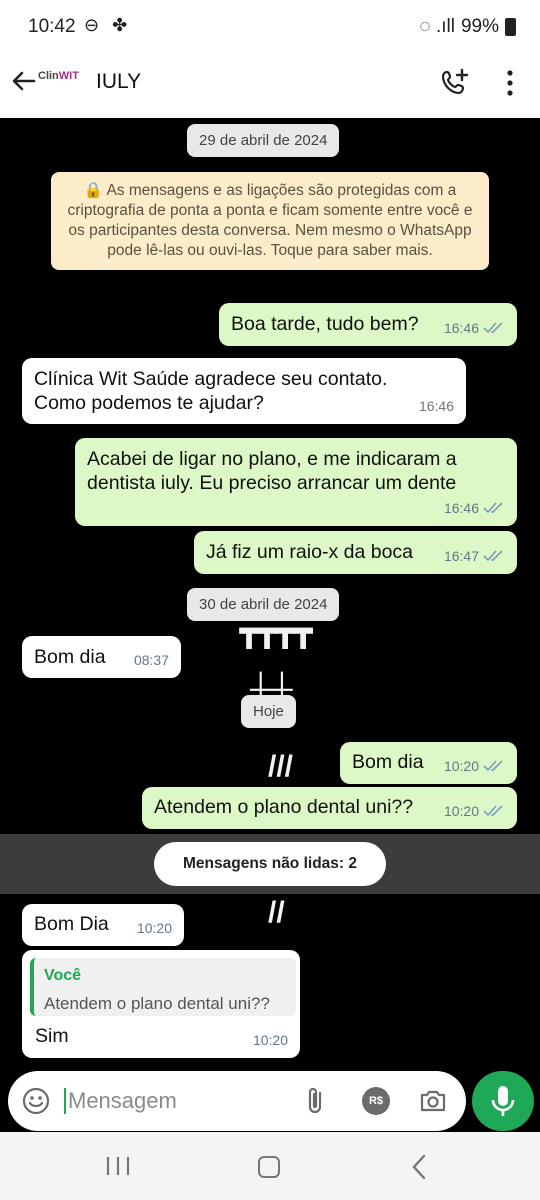 The height and width of the screenshot is (1200, 540). I want to click on notification-icons: ⊖ ✤, so click(108, 25).